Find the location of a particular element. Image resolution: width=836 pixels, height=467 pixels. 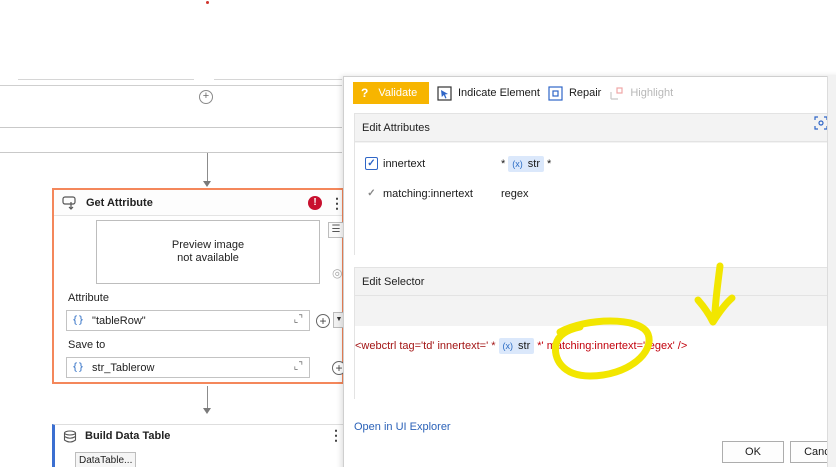

data-table-icon is located at coordinates (70, 436).